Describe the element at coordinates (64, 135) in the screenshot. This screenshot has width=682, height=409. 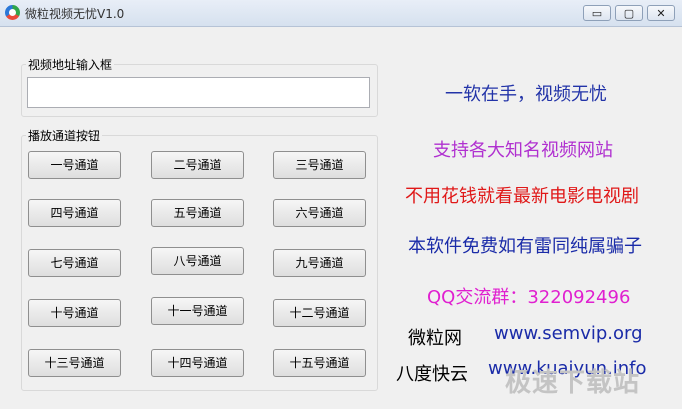
I see `channel-group-label: 播放通道按钮` at that location.